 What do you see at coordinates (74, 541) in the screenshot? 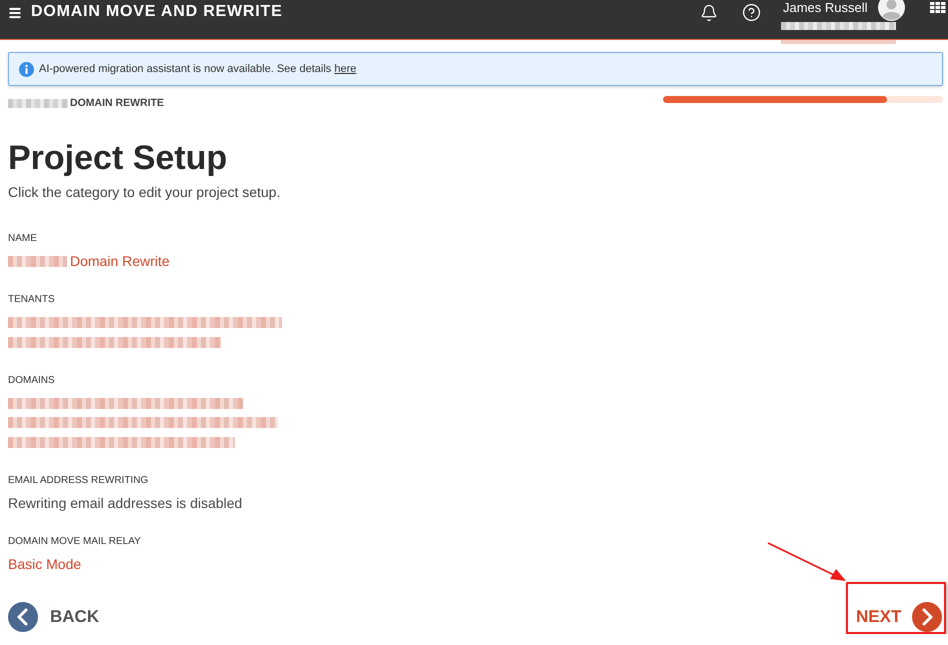
I see `field-label: DOMAIN MOVE MAIL RELAY` at bounding box center [74, 541].